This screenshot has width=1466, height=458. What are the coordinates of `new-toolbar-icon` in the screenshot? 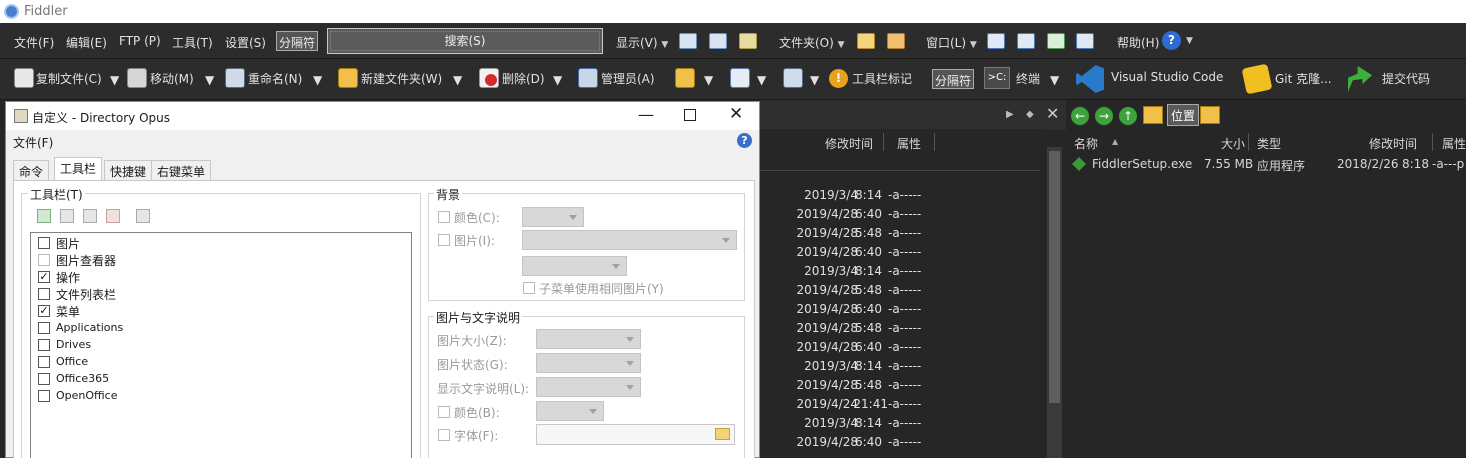 It's located at (44, 216).